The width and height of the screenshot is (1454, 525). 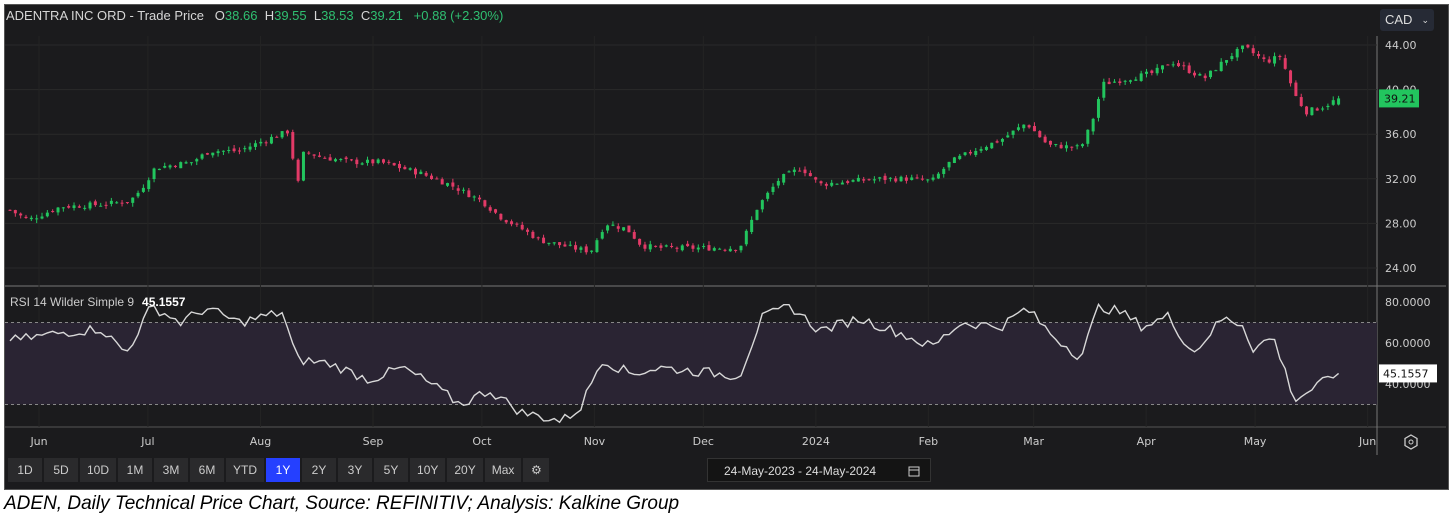 What do you see at coordinates (171, 470) in the screenshot?
I see `range-button-3m: 3M` at bounding box center [171, 470].